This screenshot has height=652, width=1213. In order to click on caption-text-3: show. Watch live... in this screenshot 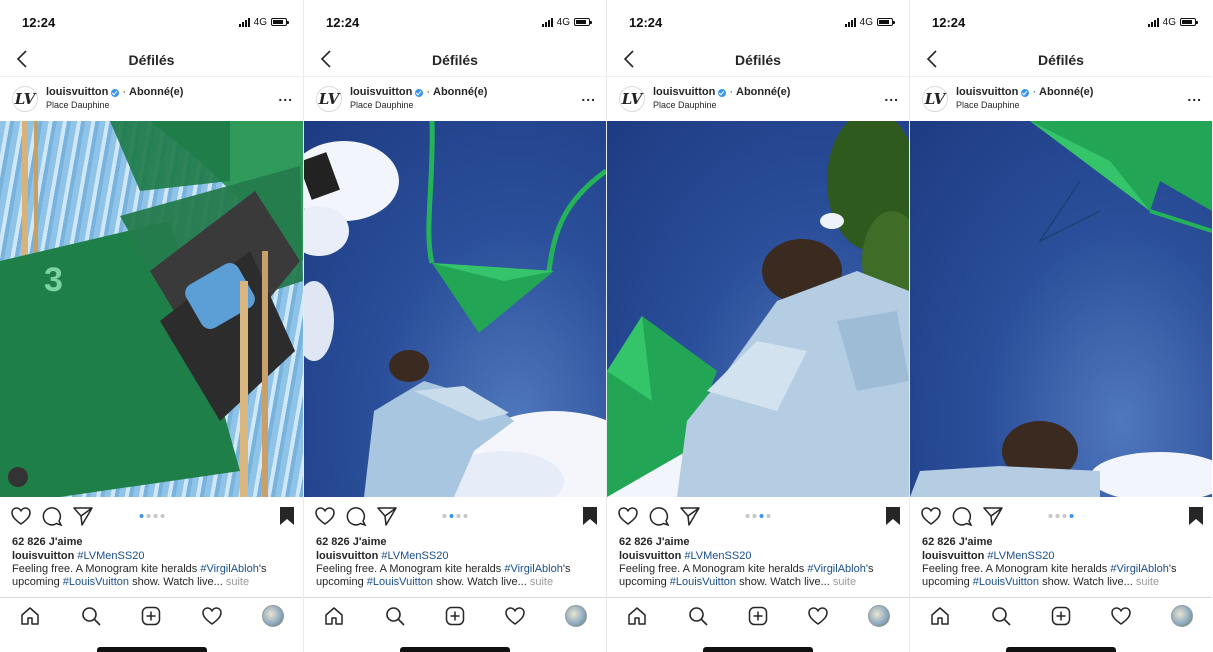, I will do `click(481, 582)`.